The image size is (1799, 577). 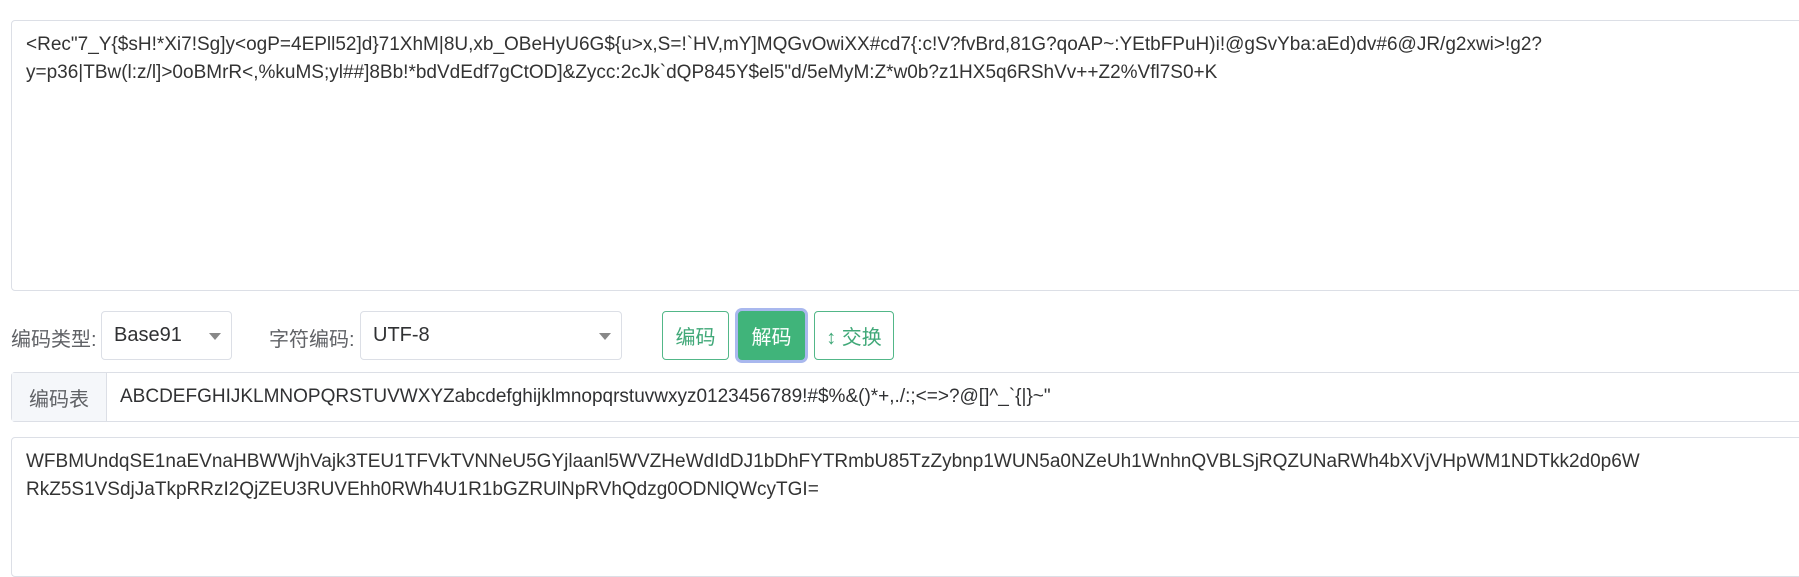 I want to click on charset-label: 字符编码:, so click(x=312, y=340).